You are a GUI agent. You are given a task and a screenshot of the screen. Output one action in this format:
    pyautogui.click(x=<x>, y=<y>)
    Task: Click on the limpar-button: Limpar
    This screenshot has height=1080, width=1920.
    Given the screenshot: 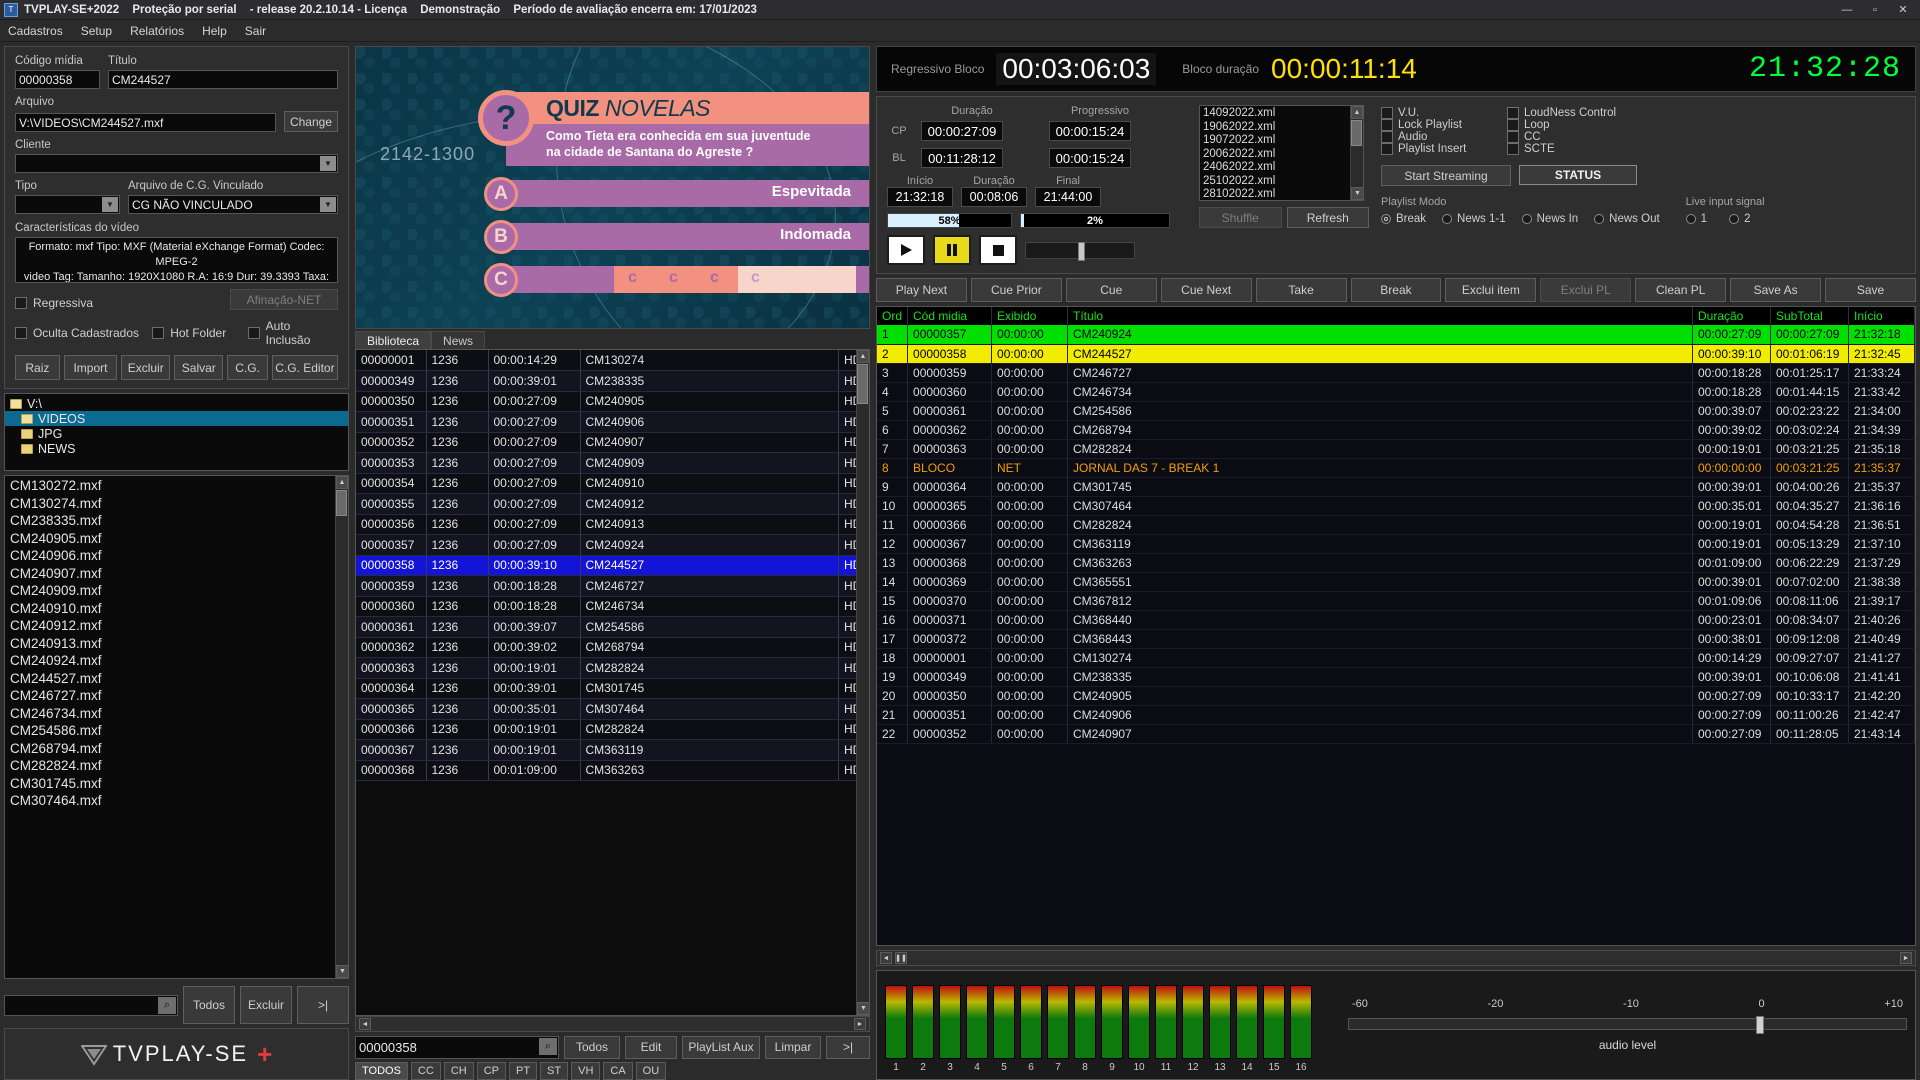 What is the action you would take?
    pyautogui.click(x=793, y=1047)
    